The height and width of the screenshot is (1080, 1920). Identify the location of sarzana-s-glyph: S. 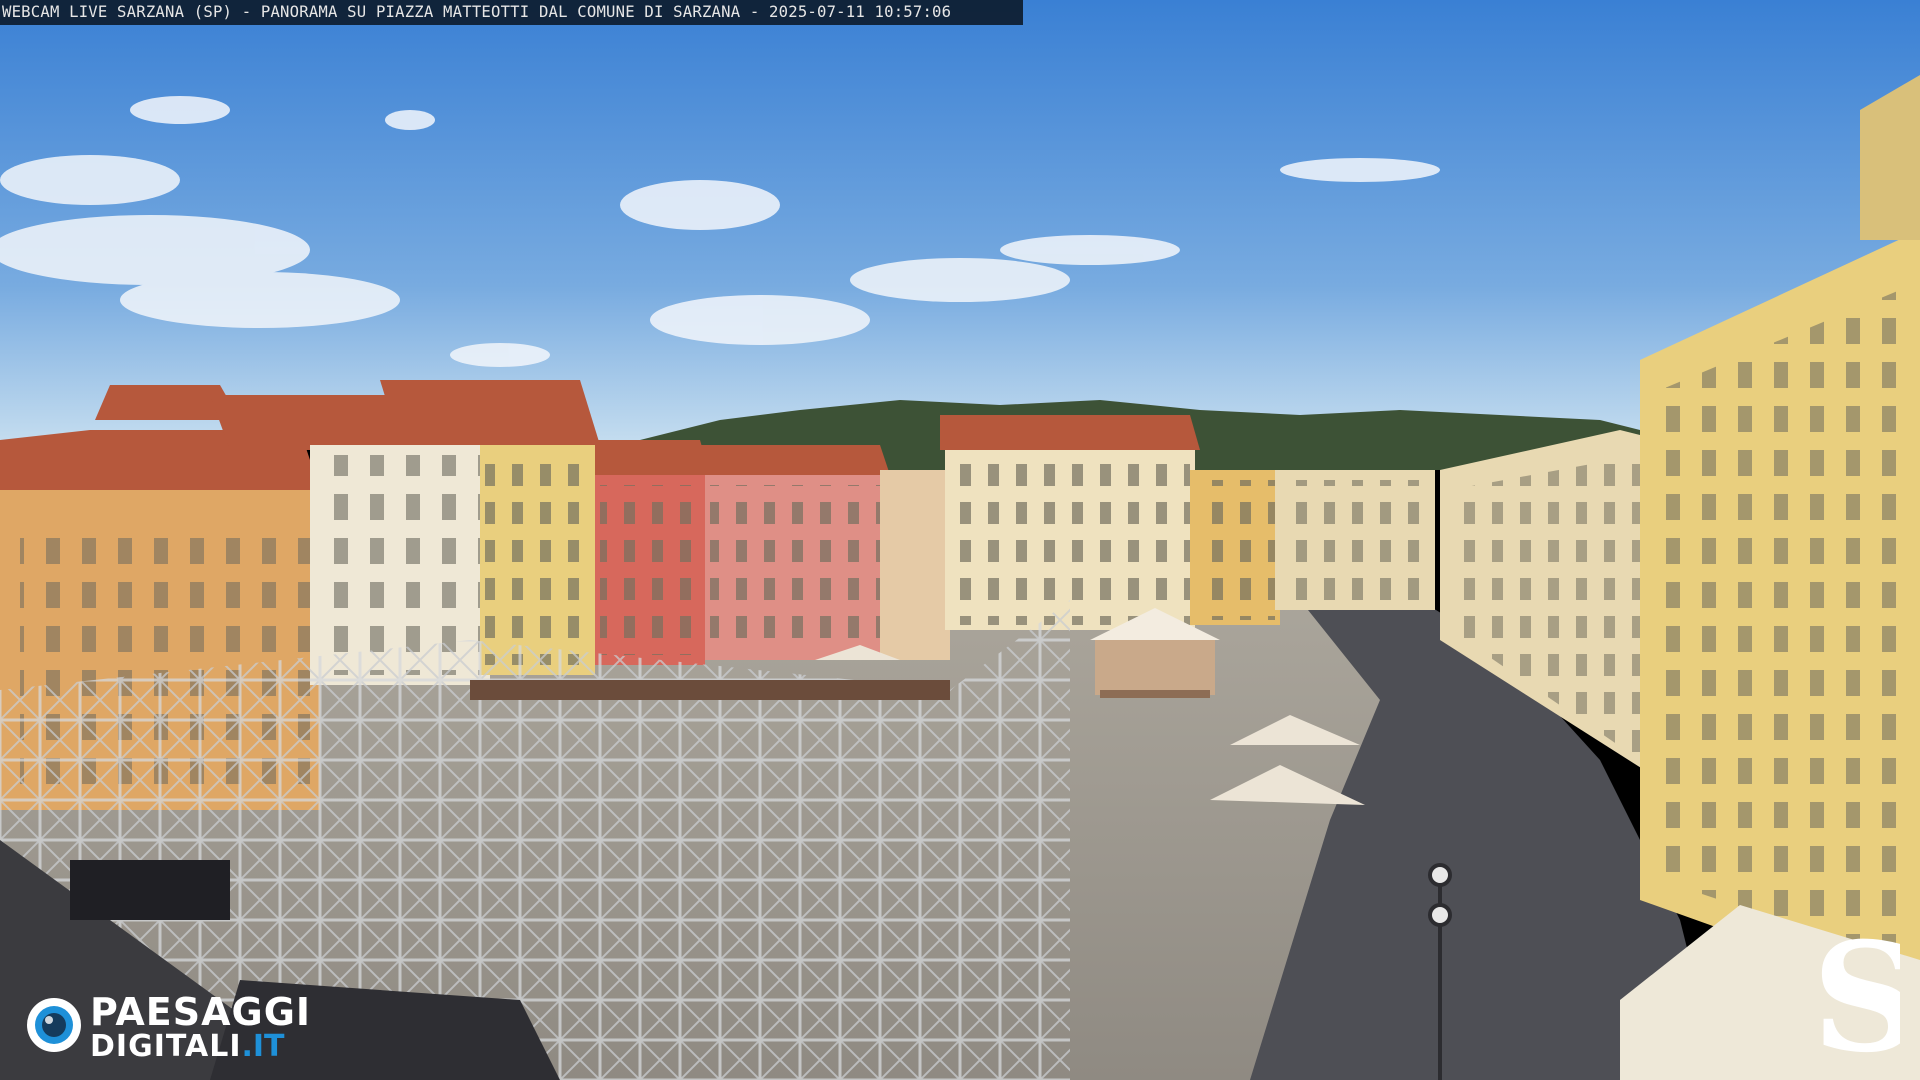
(1856, 990).